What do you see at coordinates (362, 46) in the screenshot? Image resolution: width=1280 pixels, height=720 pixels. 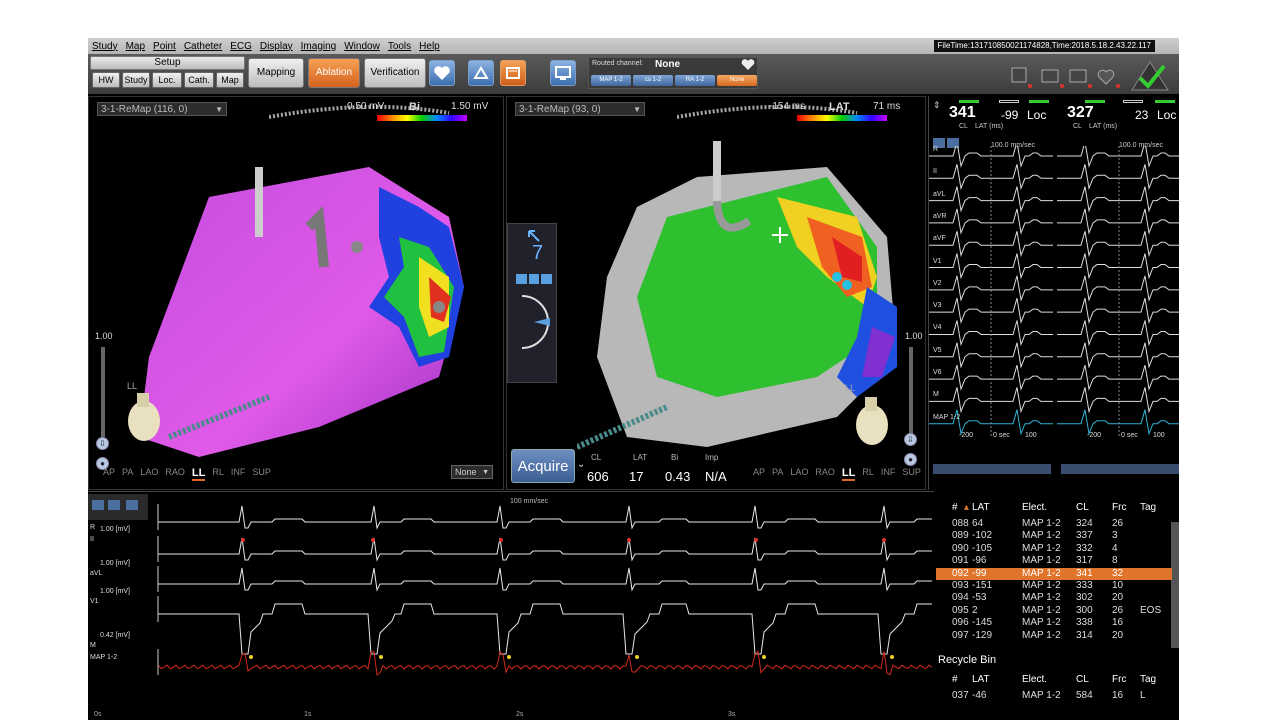 I see `menu-window: Window` at bounding box center [362, 46].